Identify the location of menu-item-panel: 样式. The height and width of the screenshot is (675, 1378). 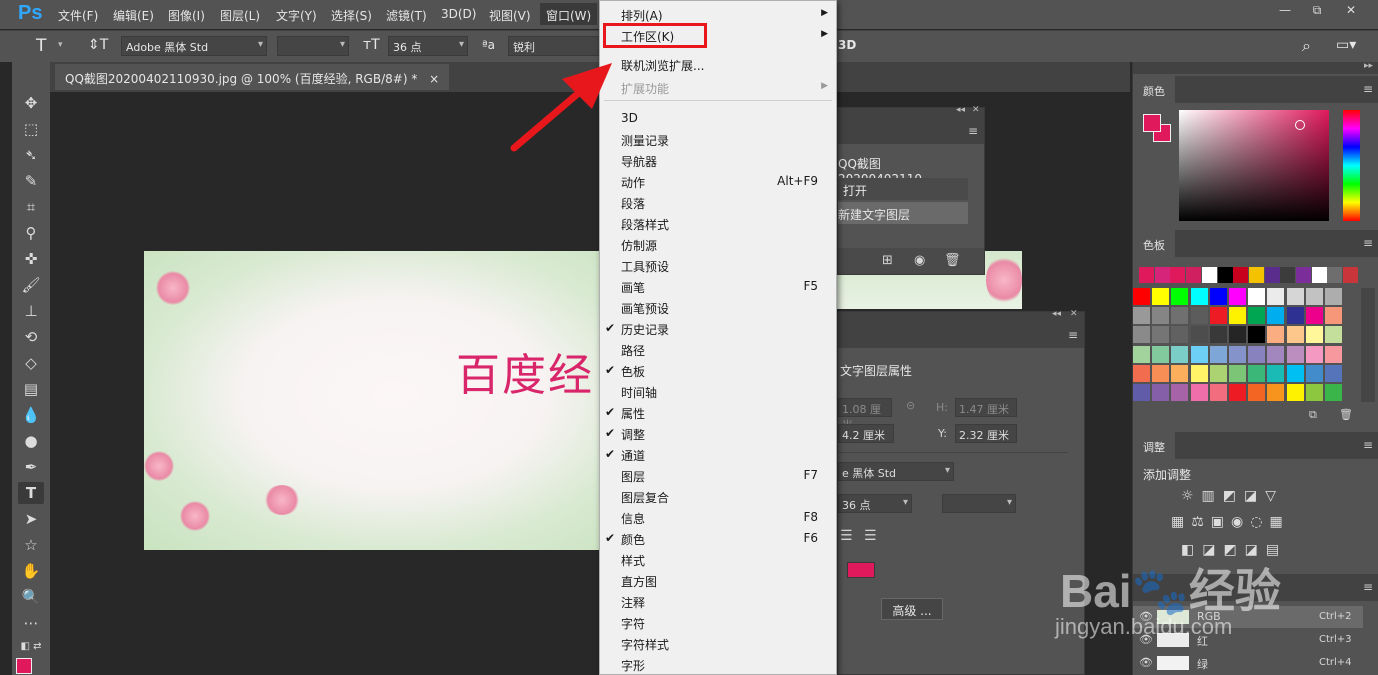
(718, 560).